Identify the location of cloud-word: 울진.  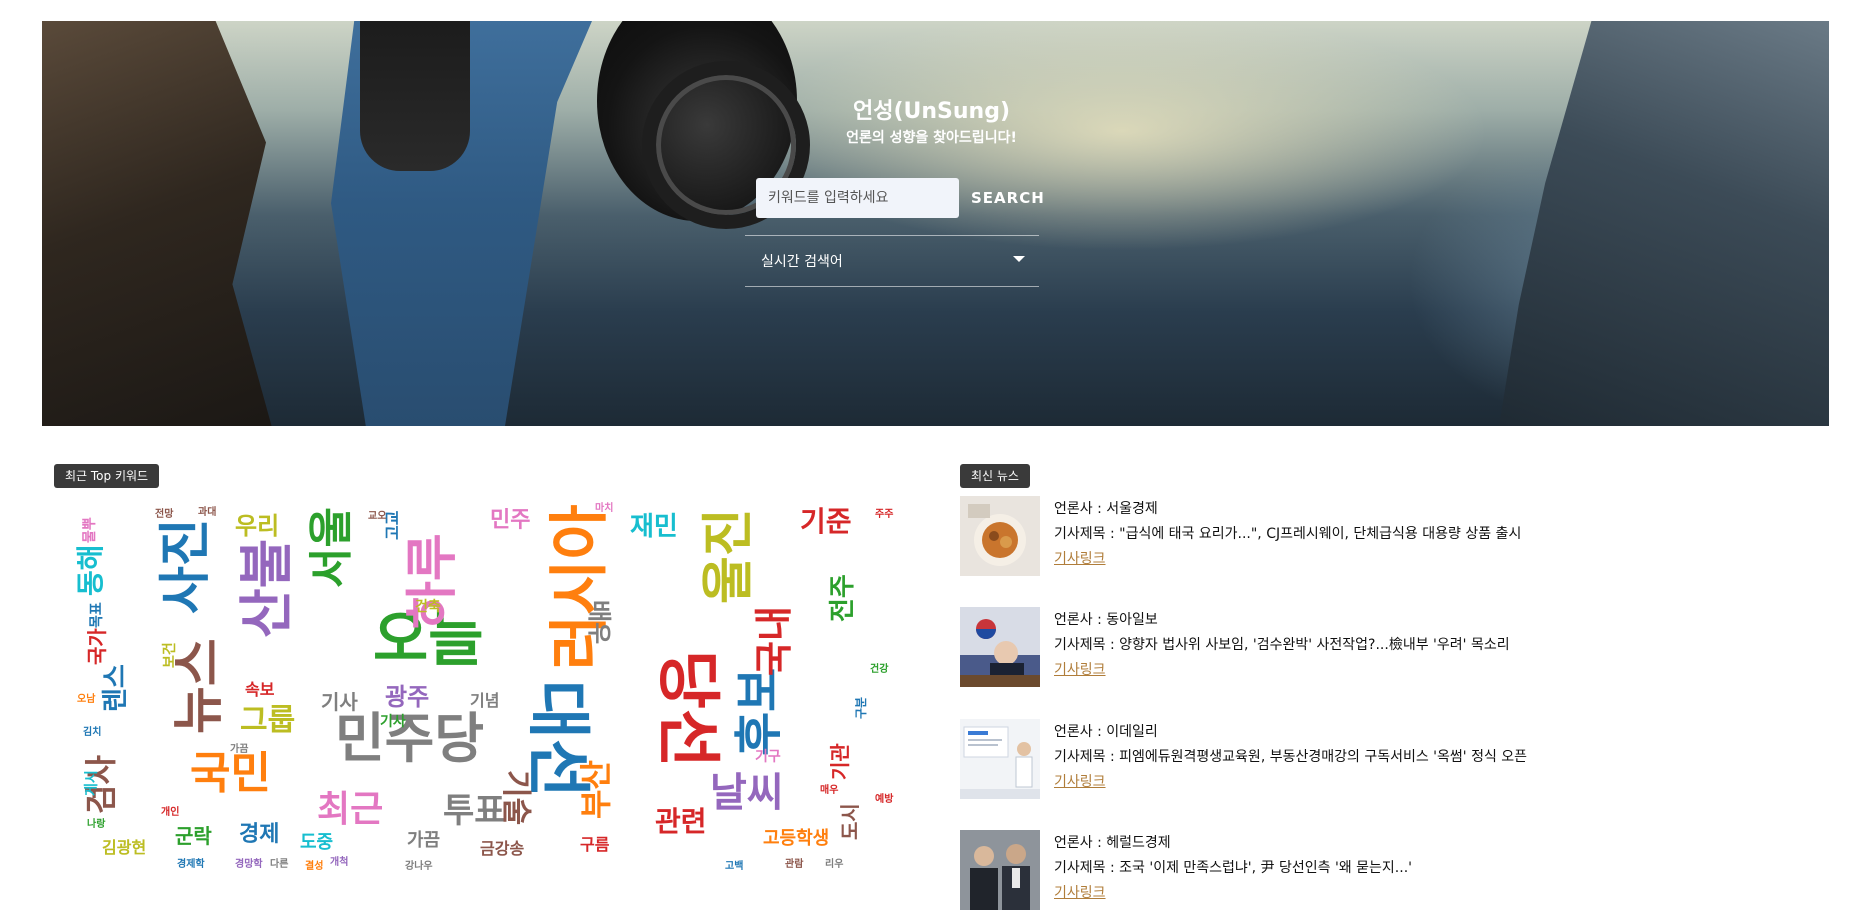
(729, 556).